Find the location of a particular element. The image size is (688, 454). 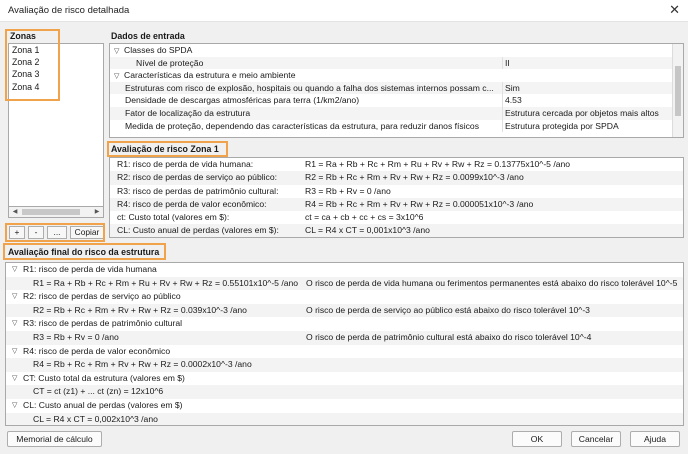

result-row: CL = R4 x CT = 0,002x10^3 /ano is located at coordinates (344, 418).